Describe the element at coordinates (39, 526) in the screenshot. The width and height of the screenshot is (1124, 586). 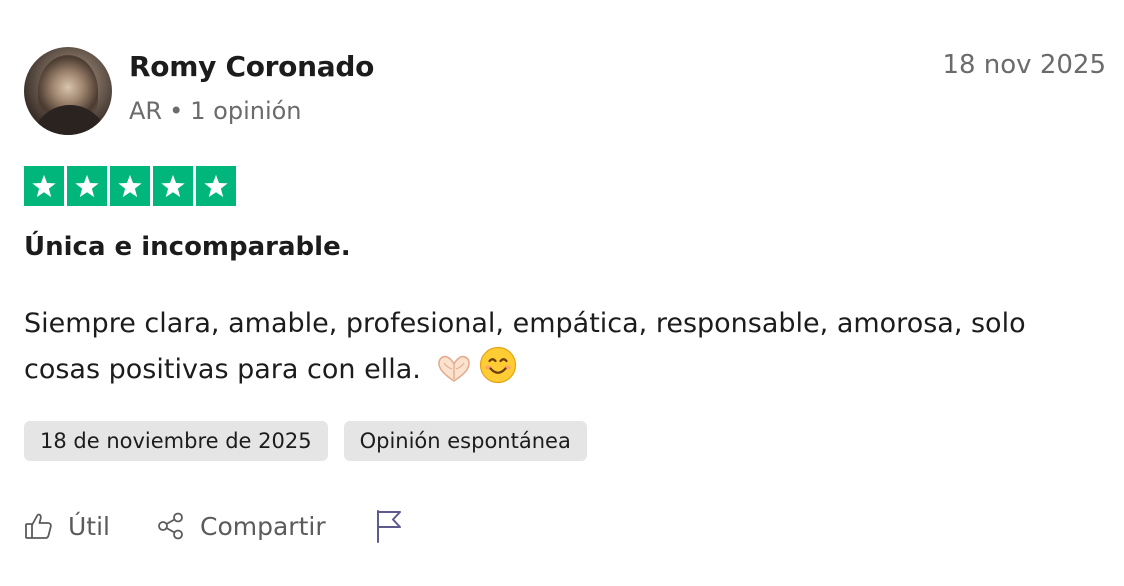
I see `thumbs-up-icon` at that location.